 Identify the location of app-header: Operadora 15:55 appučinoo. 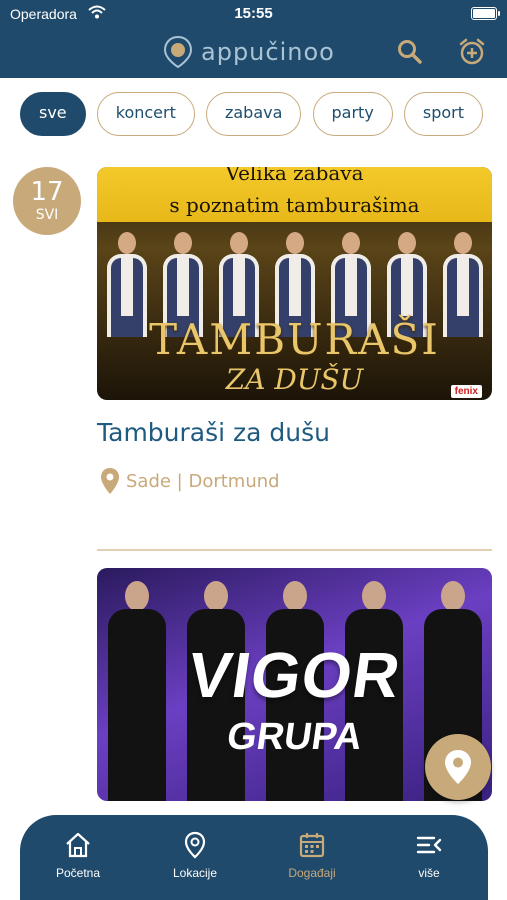
(253, 39).